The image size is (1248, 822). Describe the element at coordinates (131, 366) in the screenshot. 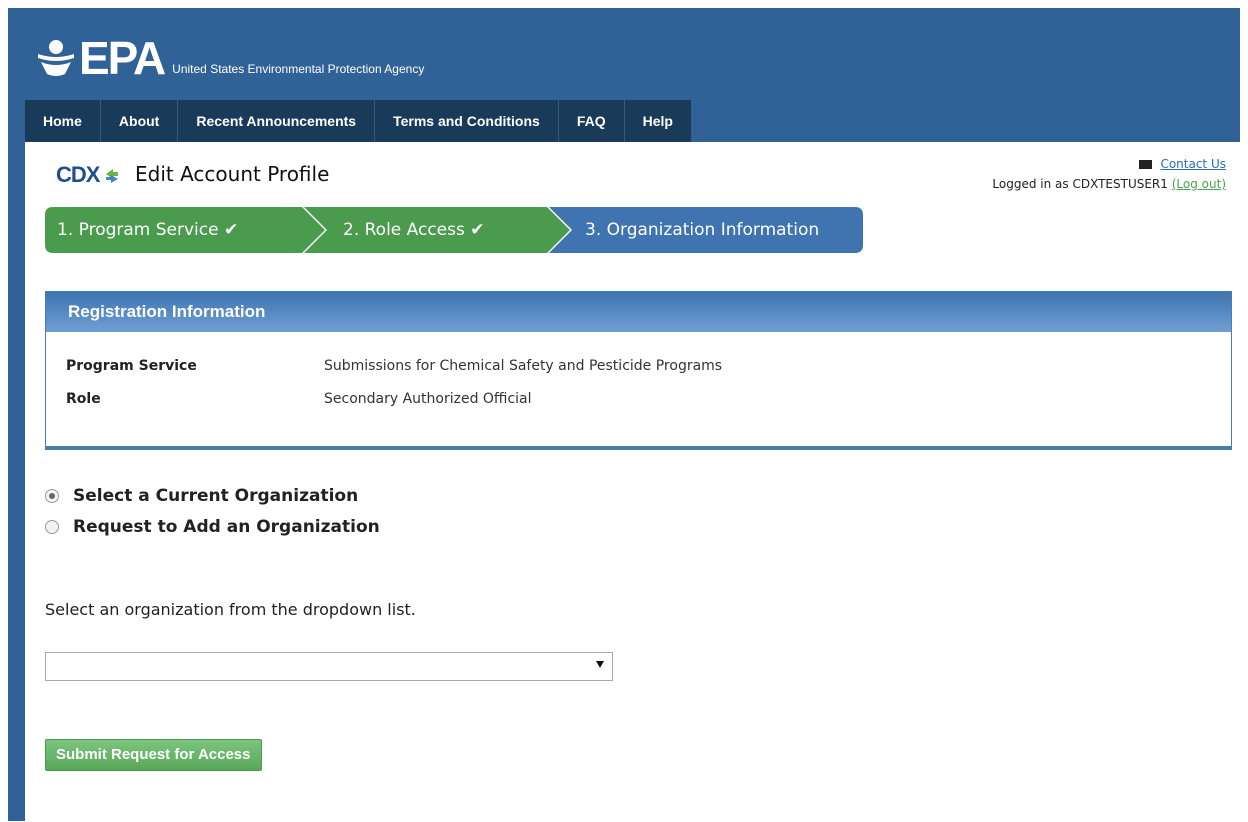

I see `registration-key: Program Service` at that location.